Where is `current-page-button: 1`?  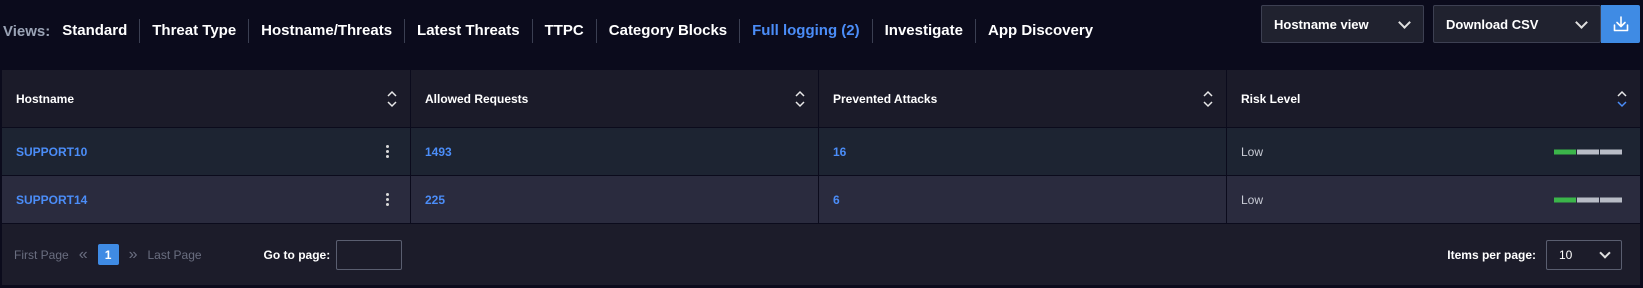 current-page-button: 1 is located at coordinates (108, 254).